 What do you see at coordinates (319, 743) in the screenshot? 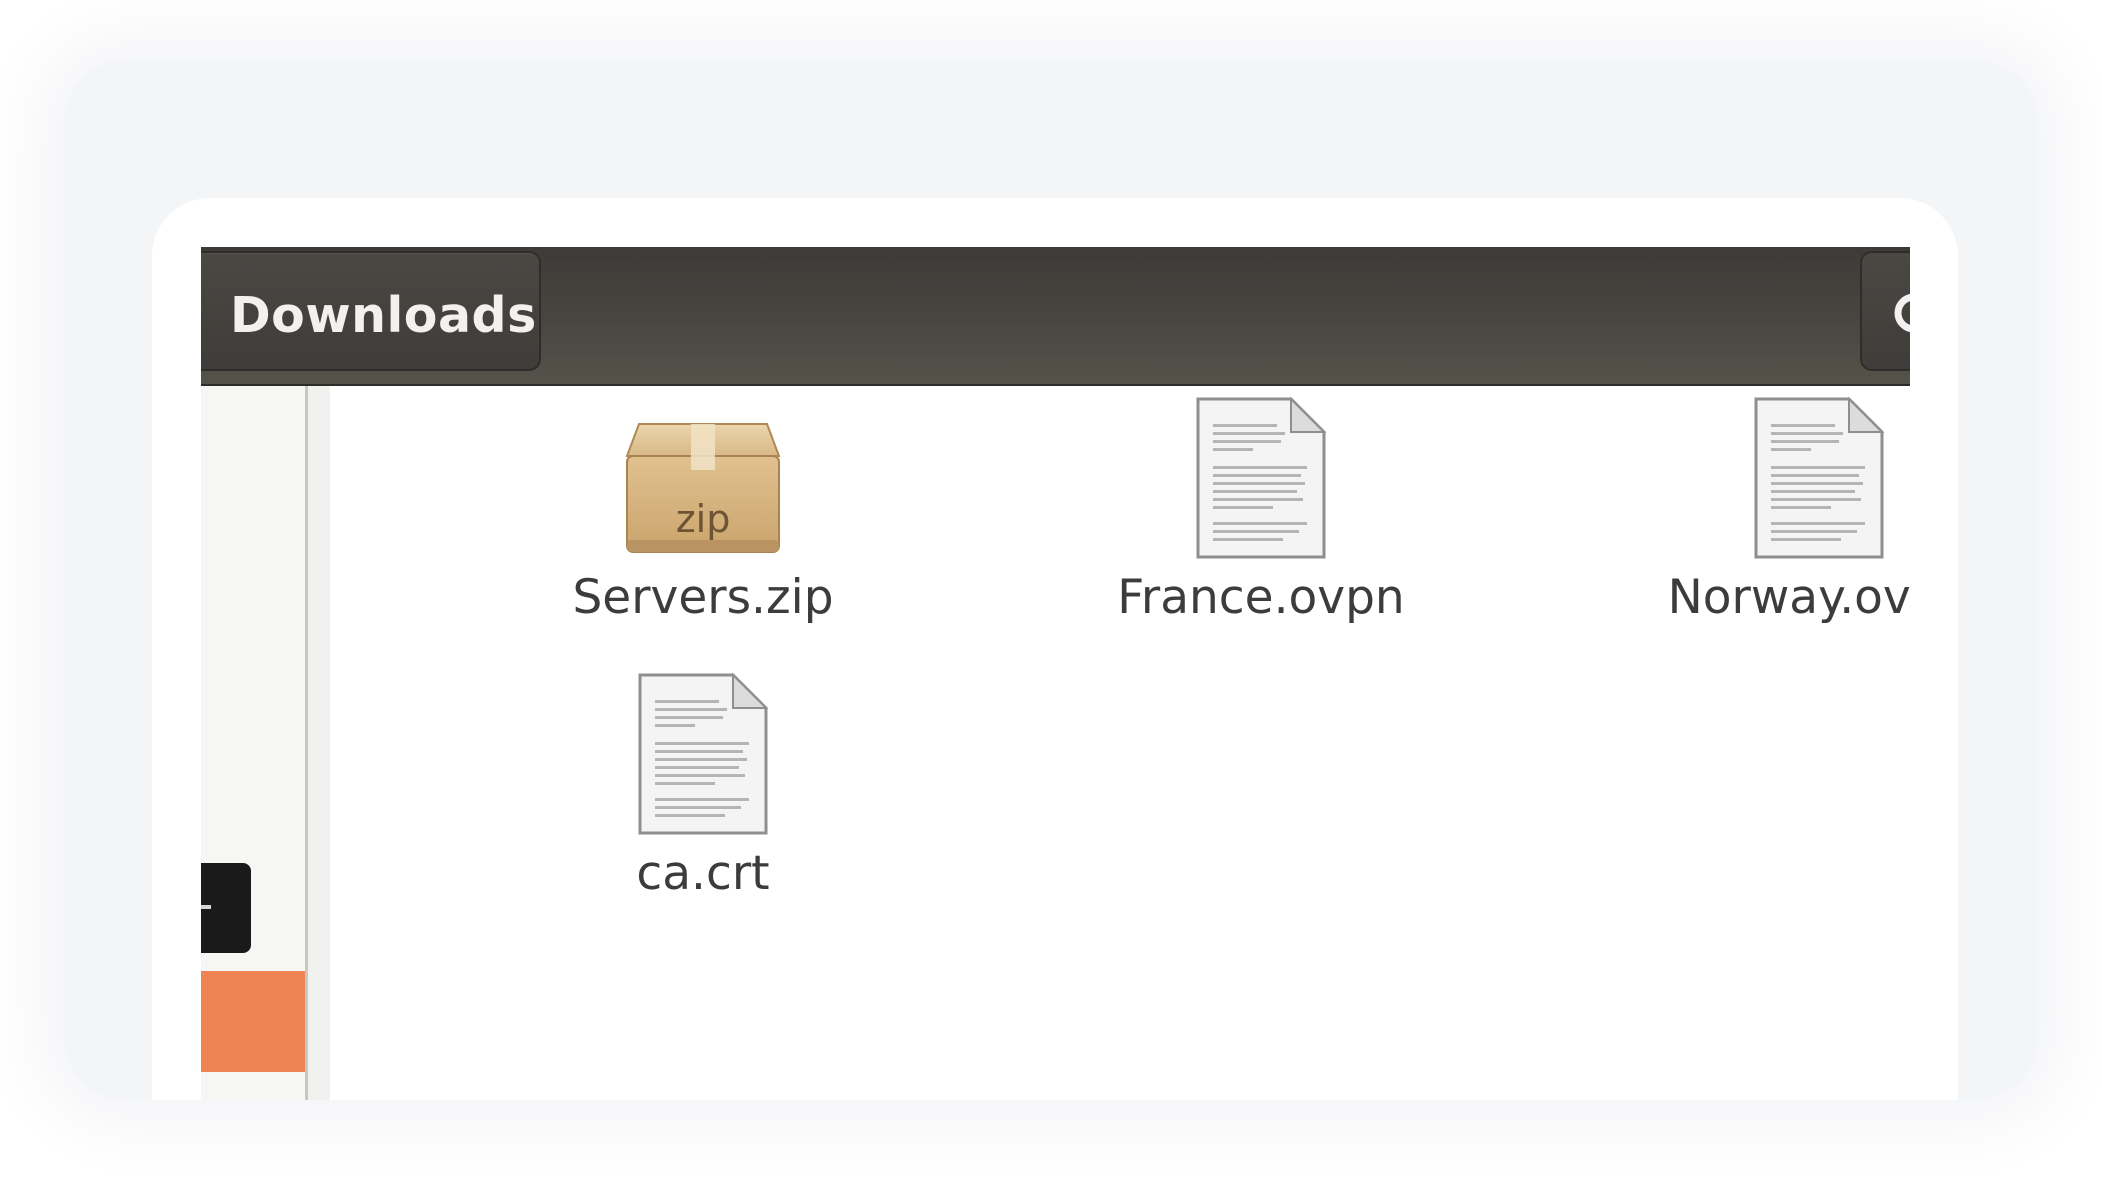
I see `sidebar-edge` at bounding box center [319, 743].